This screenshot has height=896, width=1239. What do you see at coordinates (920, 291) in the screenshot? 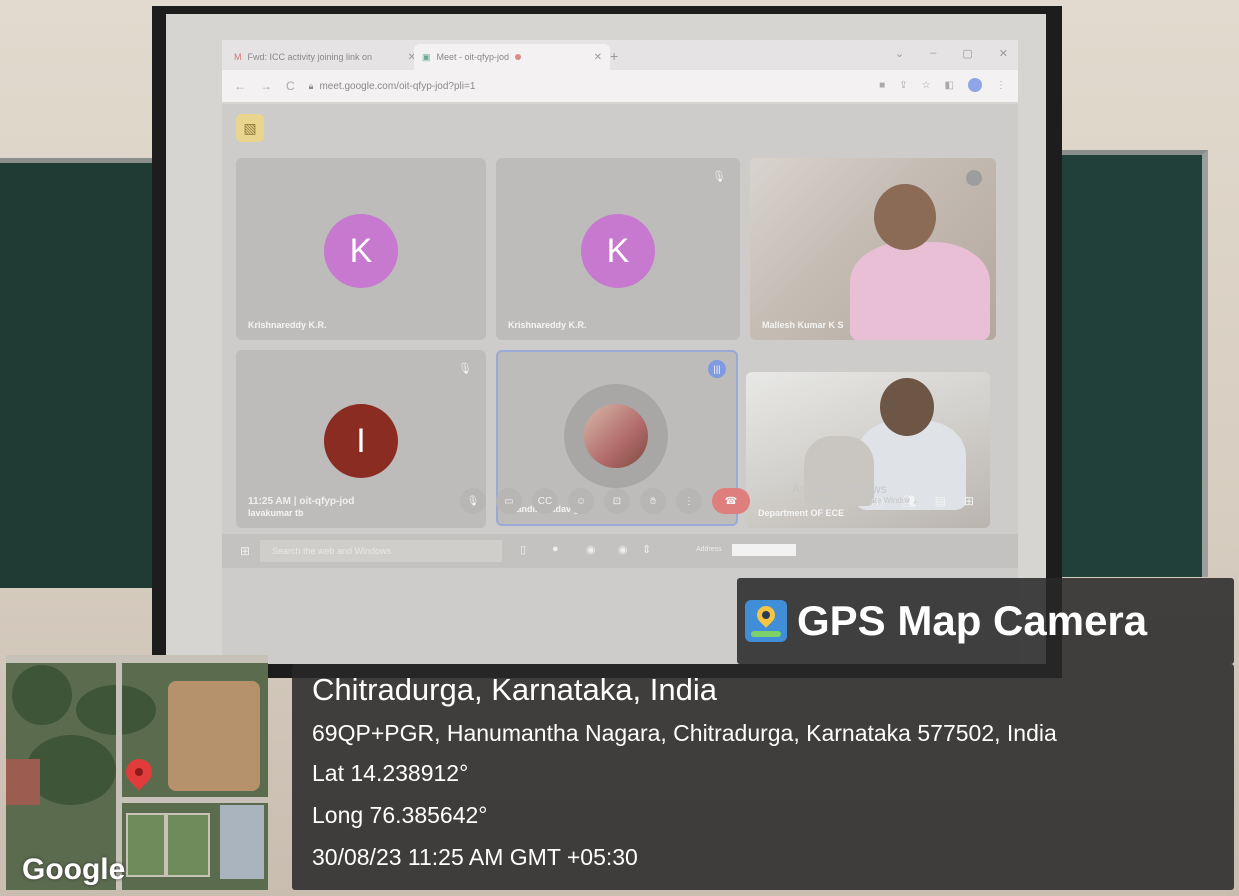
I see `video-person` at bounding box center [920, 291].